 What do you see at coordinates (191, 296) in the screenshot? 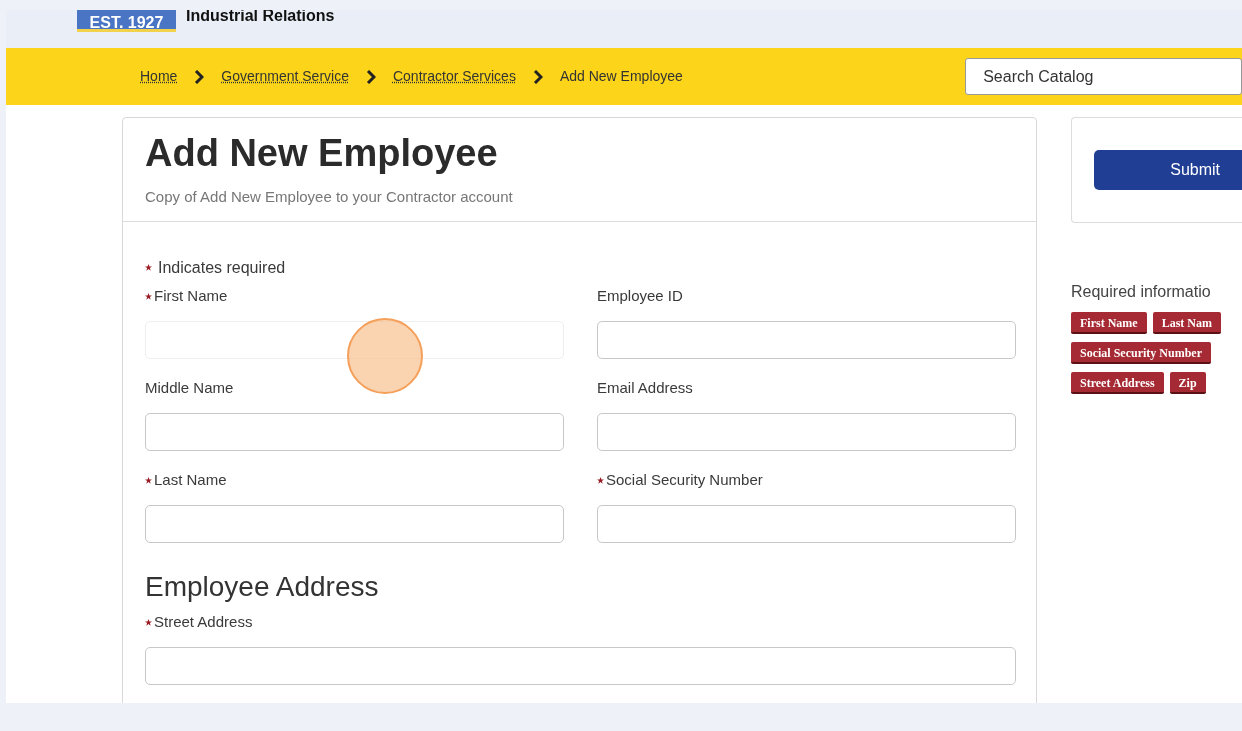
I see `field-label: First Name` at bounding box center [191, 296].